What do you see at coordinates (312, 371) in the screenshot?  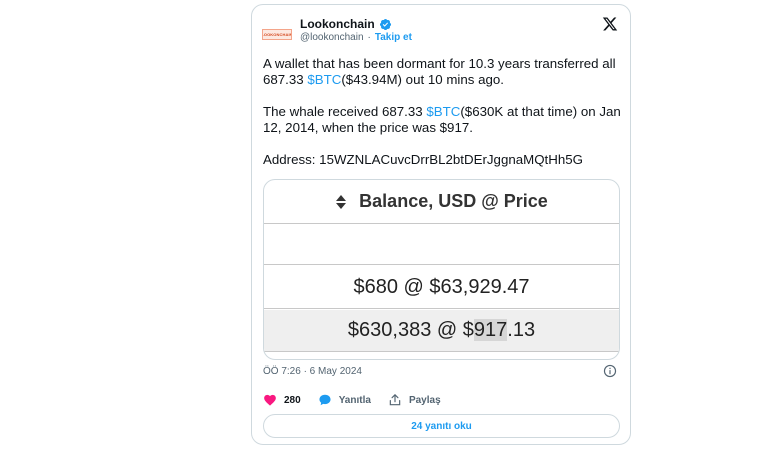 I see `tweet-timestamp: ÖÖ 7:26 · 6 May 2024` at bounding box center [312, 371].